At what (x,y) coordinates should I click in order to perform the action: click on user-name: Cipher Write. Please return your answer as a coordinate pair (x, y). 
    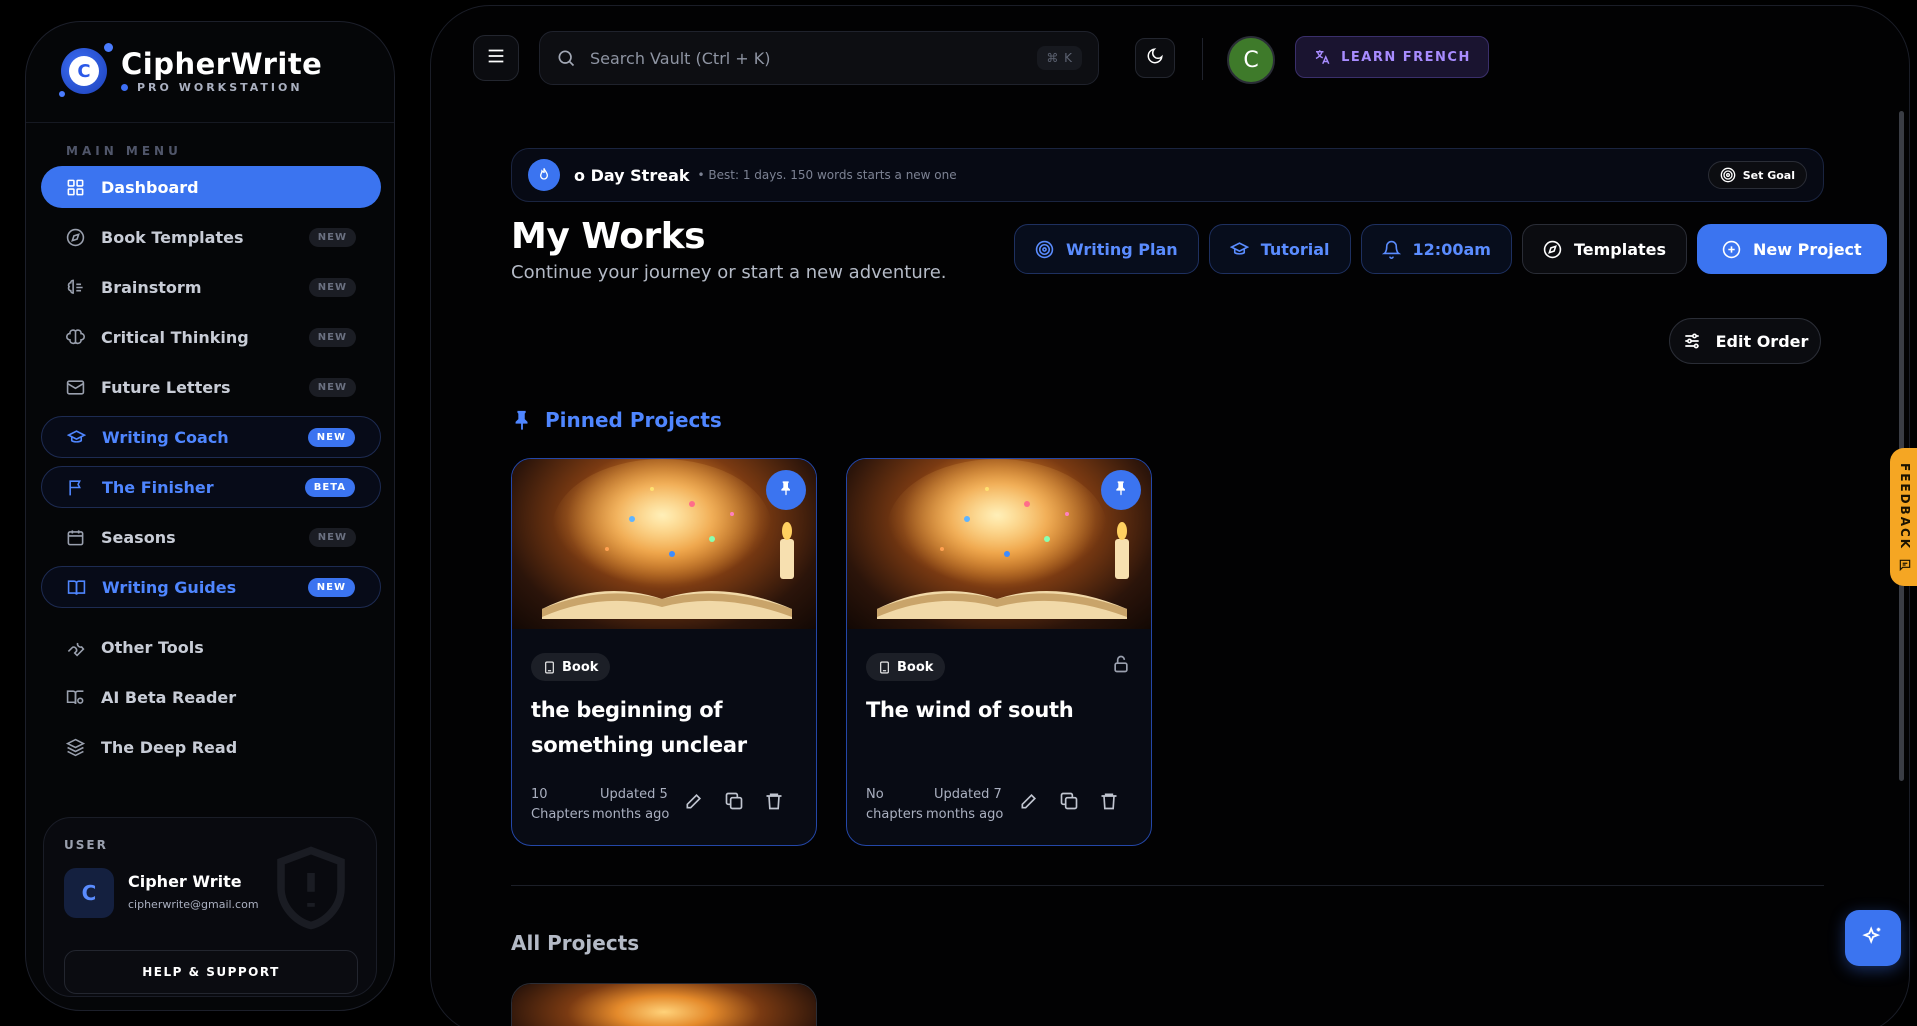
    Looking at the image, I should click on (185, 881).